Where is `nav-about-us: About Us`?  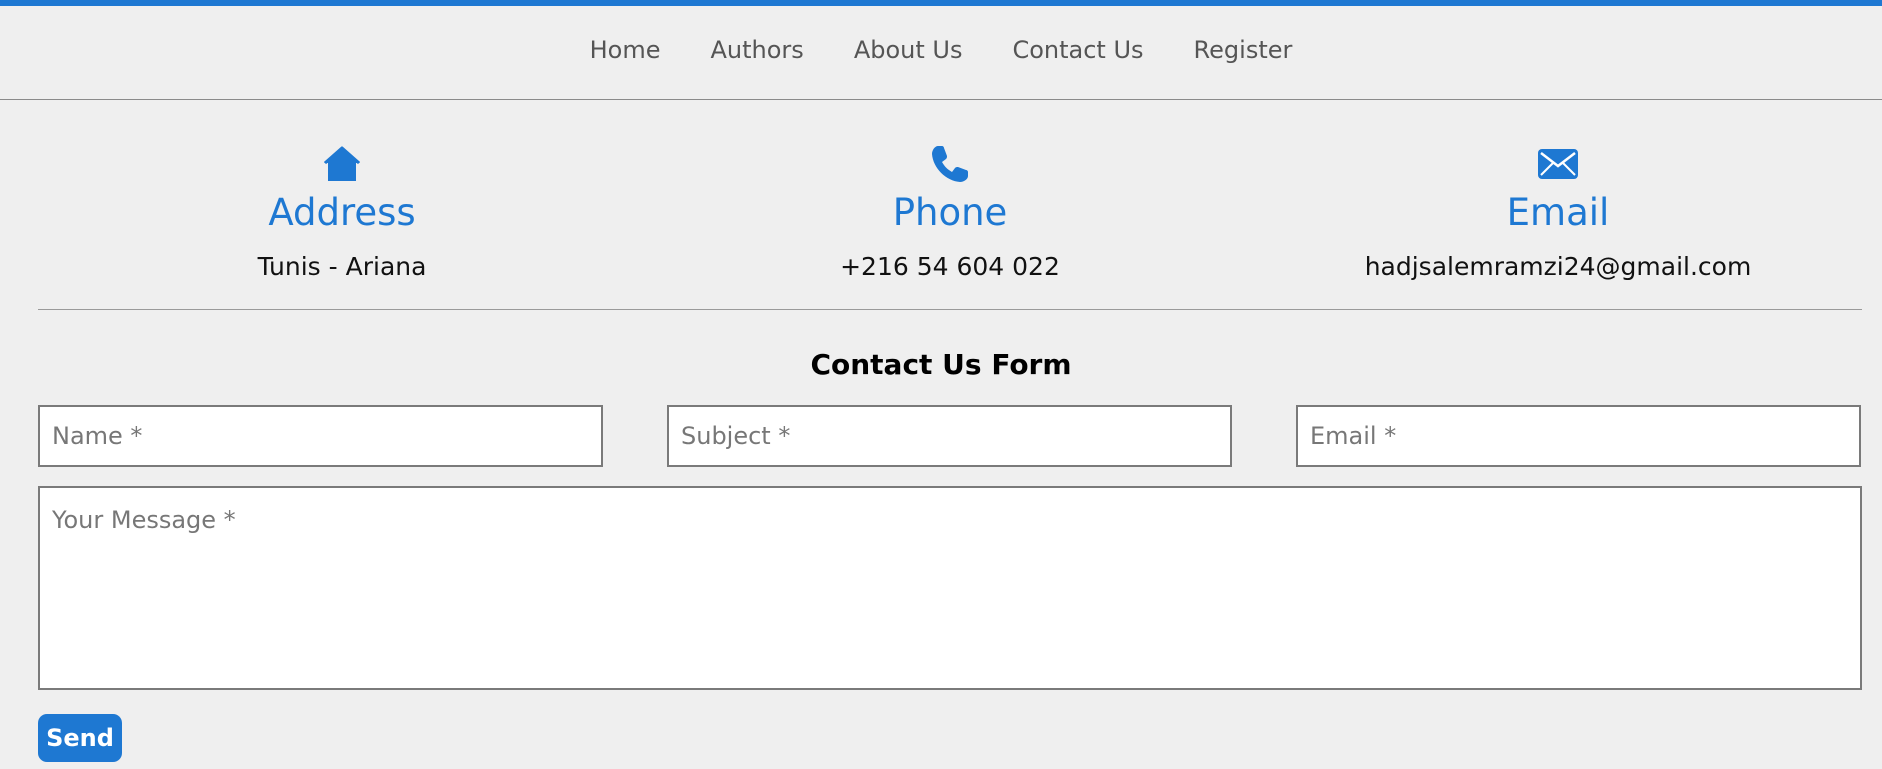 nav-about-us: About Us is located at coordinates (908, 50).